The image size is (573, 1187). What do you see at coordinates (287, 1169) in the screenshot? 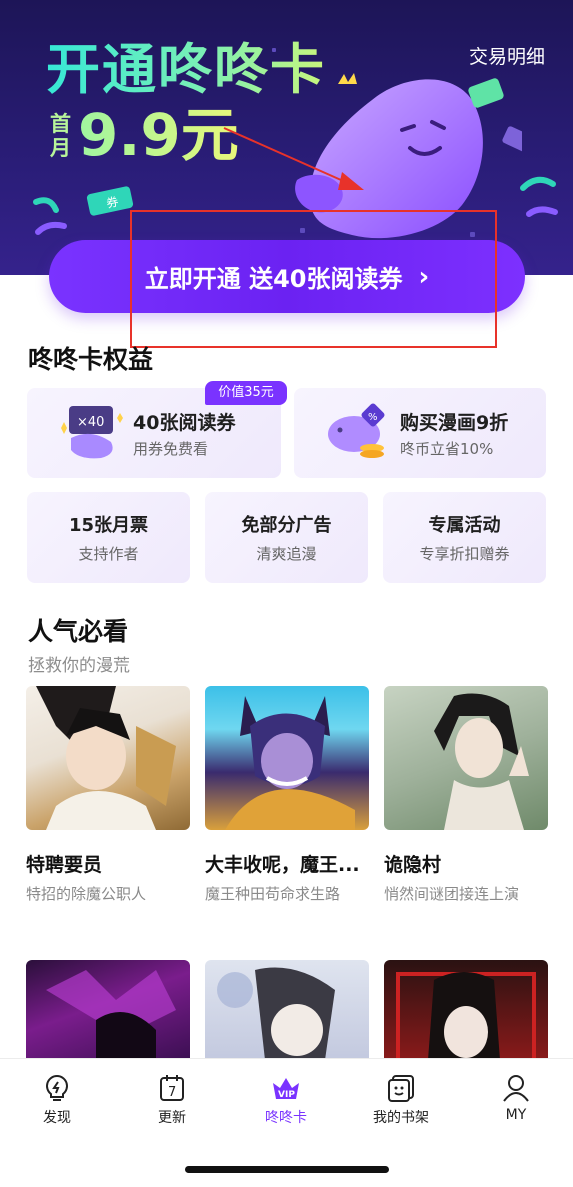
I see `home-indicator` at bounding box center [287, 1169].